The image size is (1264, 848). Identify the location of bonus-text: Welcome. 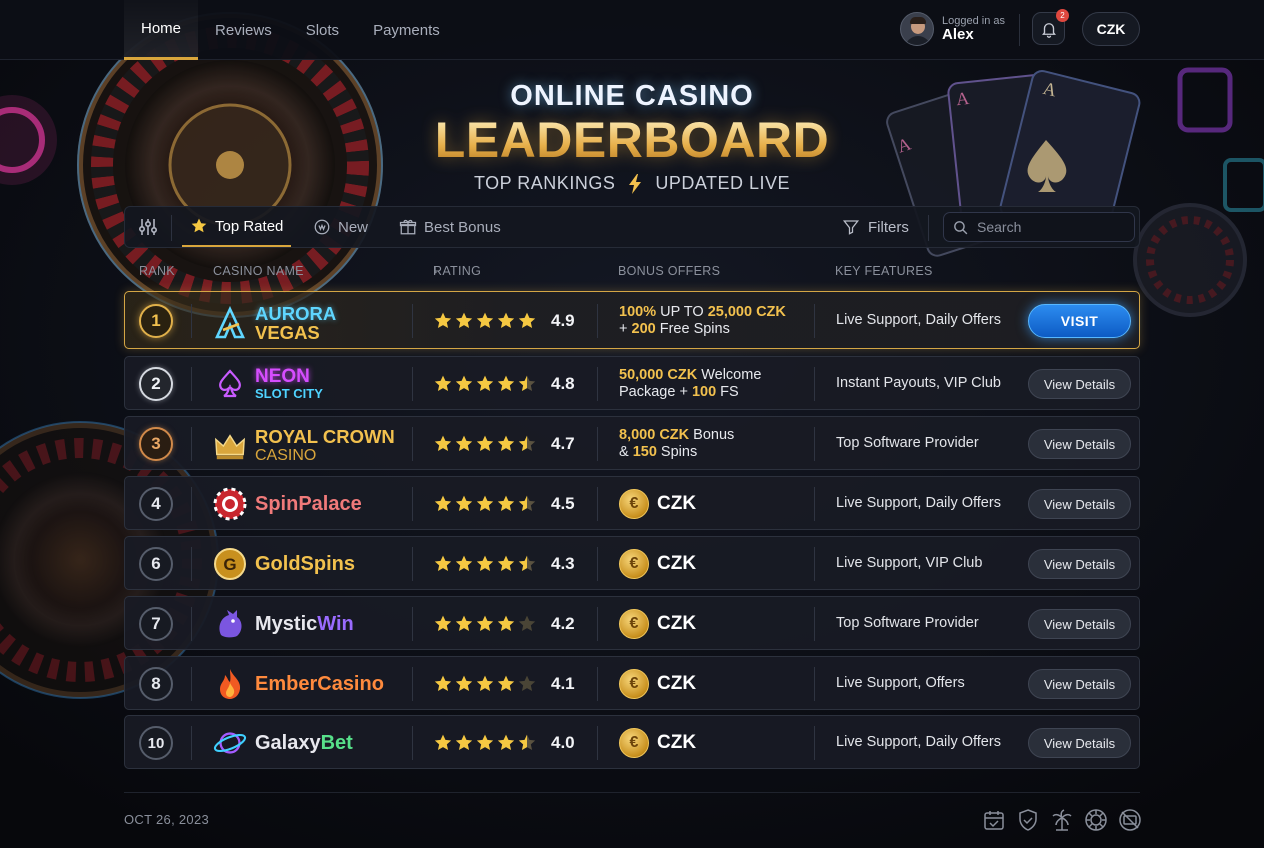
(729, 375).